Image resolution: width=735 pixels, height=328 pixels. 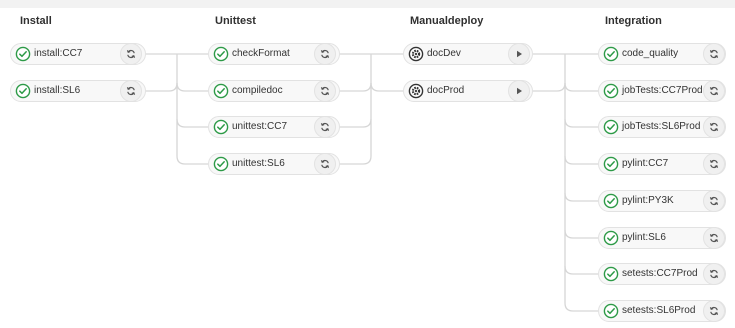 What do you see at coordinates (662, 90) in the screenshot?
I see `job-label: jobTests:CC7Prod` at bounding box center [662, 90].